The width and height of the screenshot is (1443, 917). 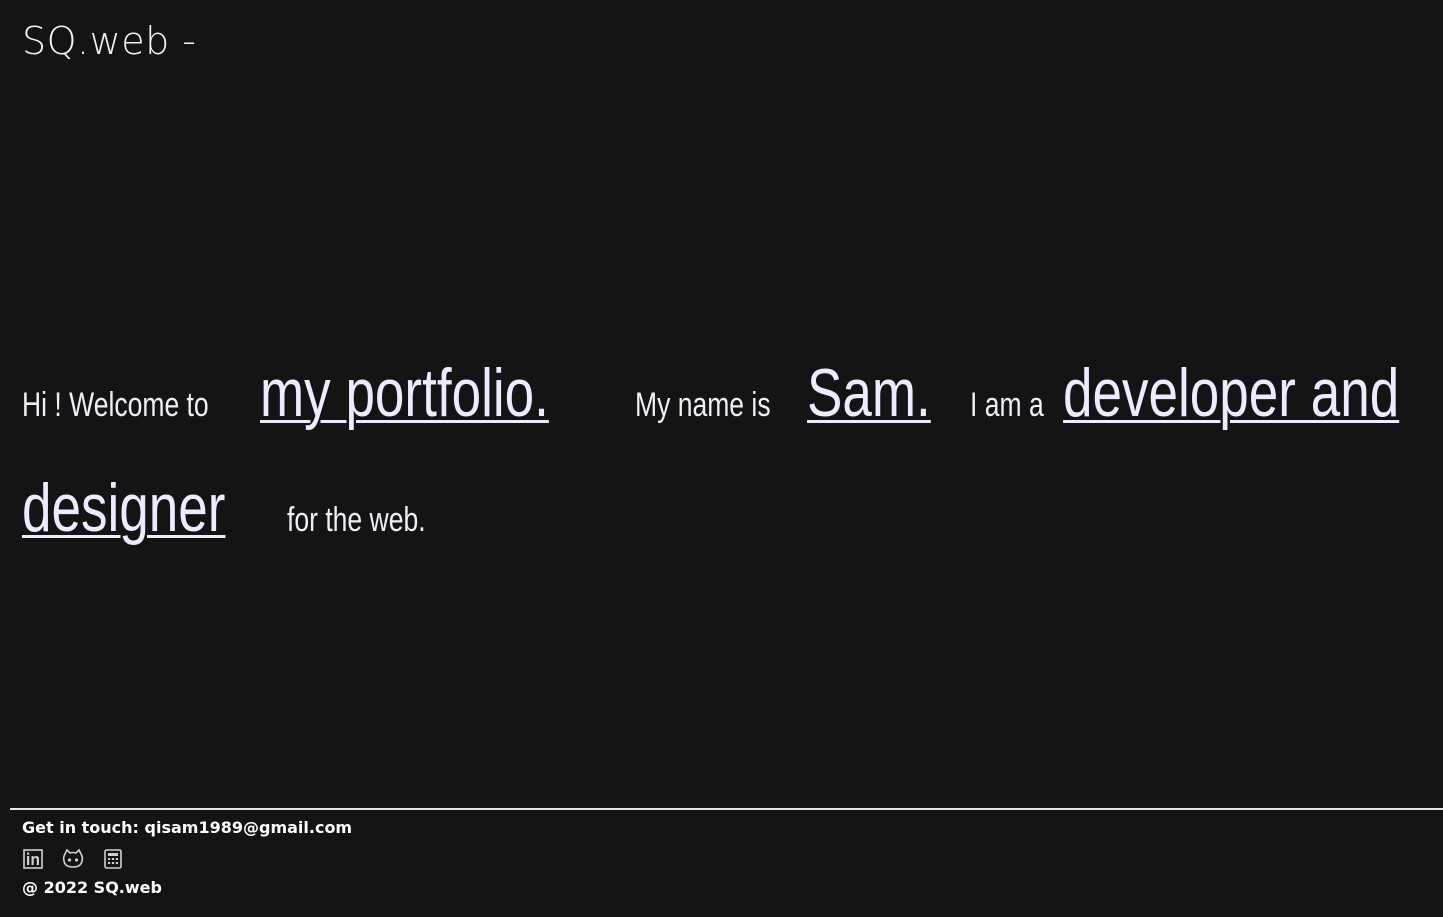 What do you see at coordinates (109, 41) in the screenshot?
I see `site-logo: SQ.web -` at bounding box center [109, 41].